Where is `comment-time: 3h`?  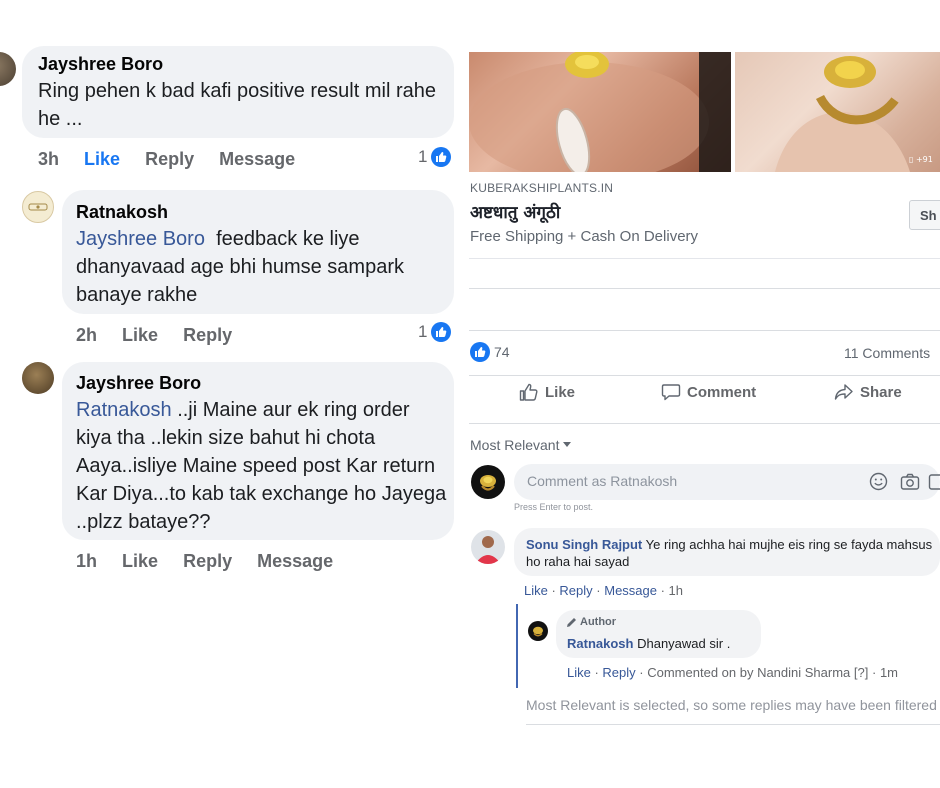 comment-time: 3h is located at coordinates (48, 159).